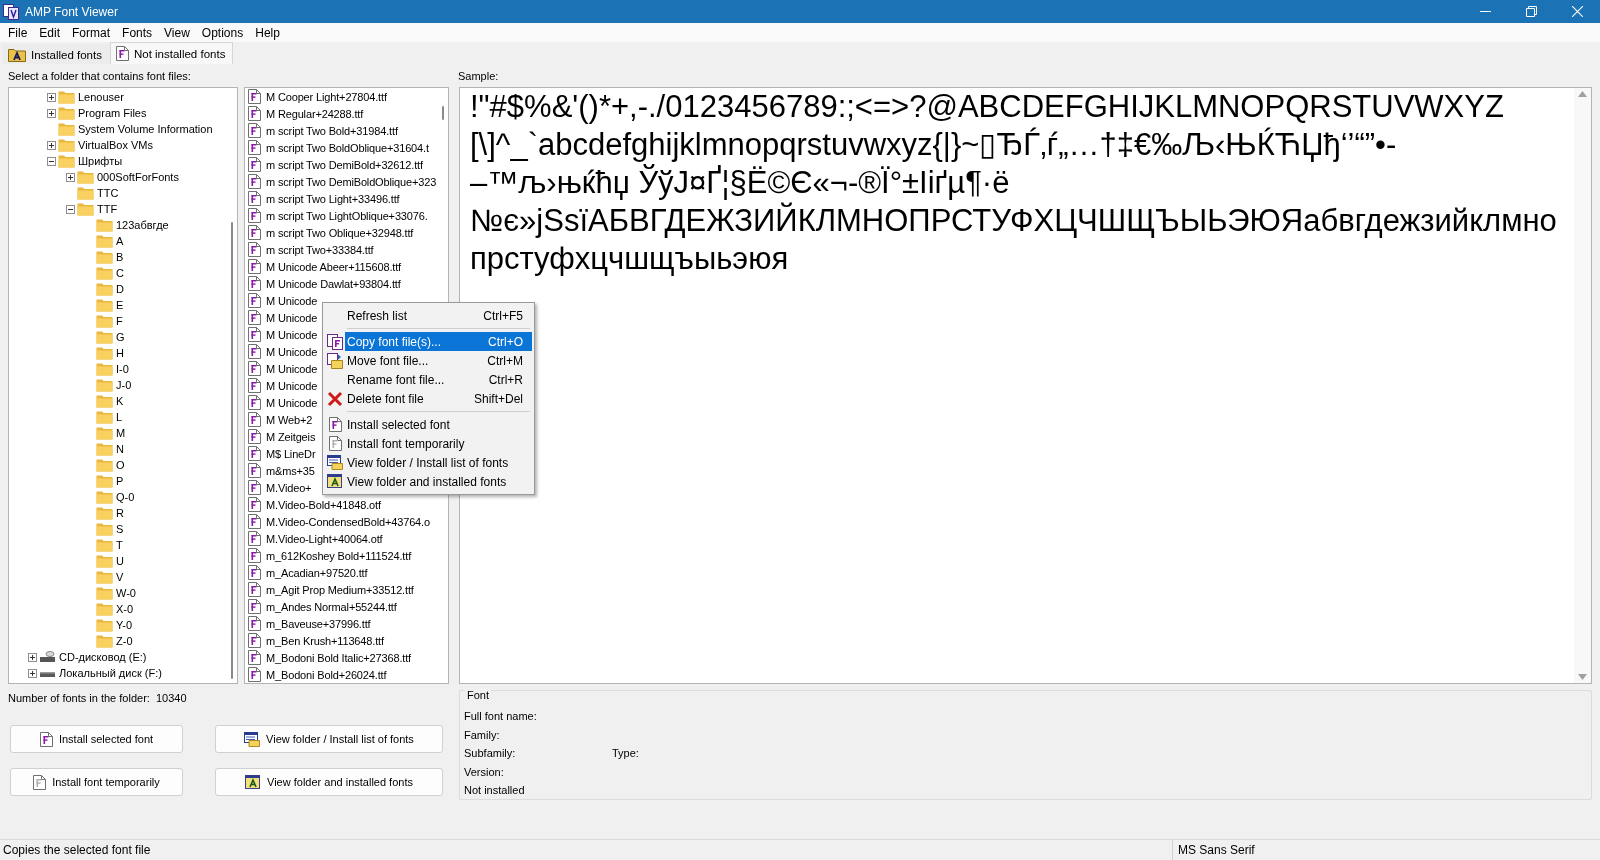 The image size is (1600, 860). What do you see at coordinates (326, 674) in the screenshot?
I see `font-file-item: M_Bodoni Bold+26024.ttf` at bounding box center [326, 674].